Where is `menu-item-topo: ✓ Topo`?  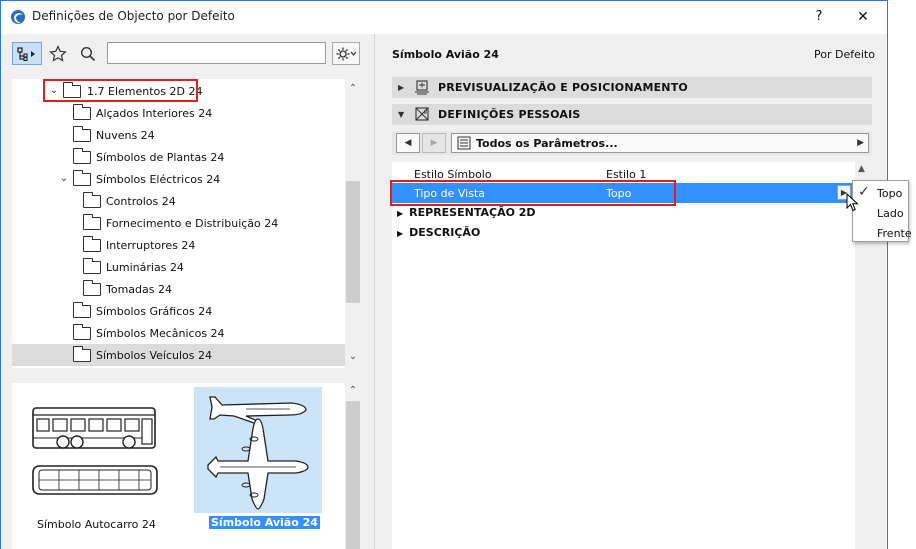
menu-item-topo: ✓ Topo is located at coordinates (881, 193).